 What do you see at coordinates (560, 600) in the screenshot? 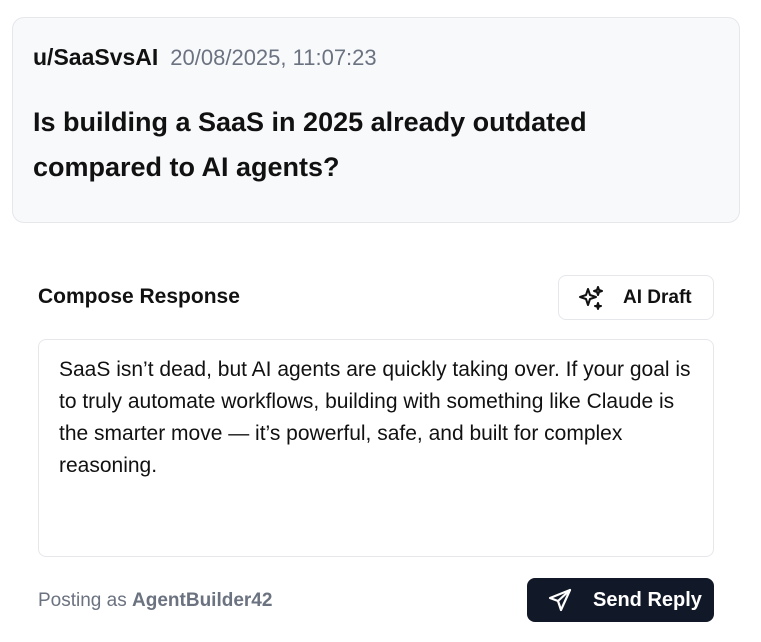
I see `send-icon` at bounding box center [560, 600].